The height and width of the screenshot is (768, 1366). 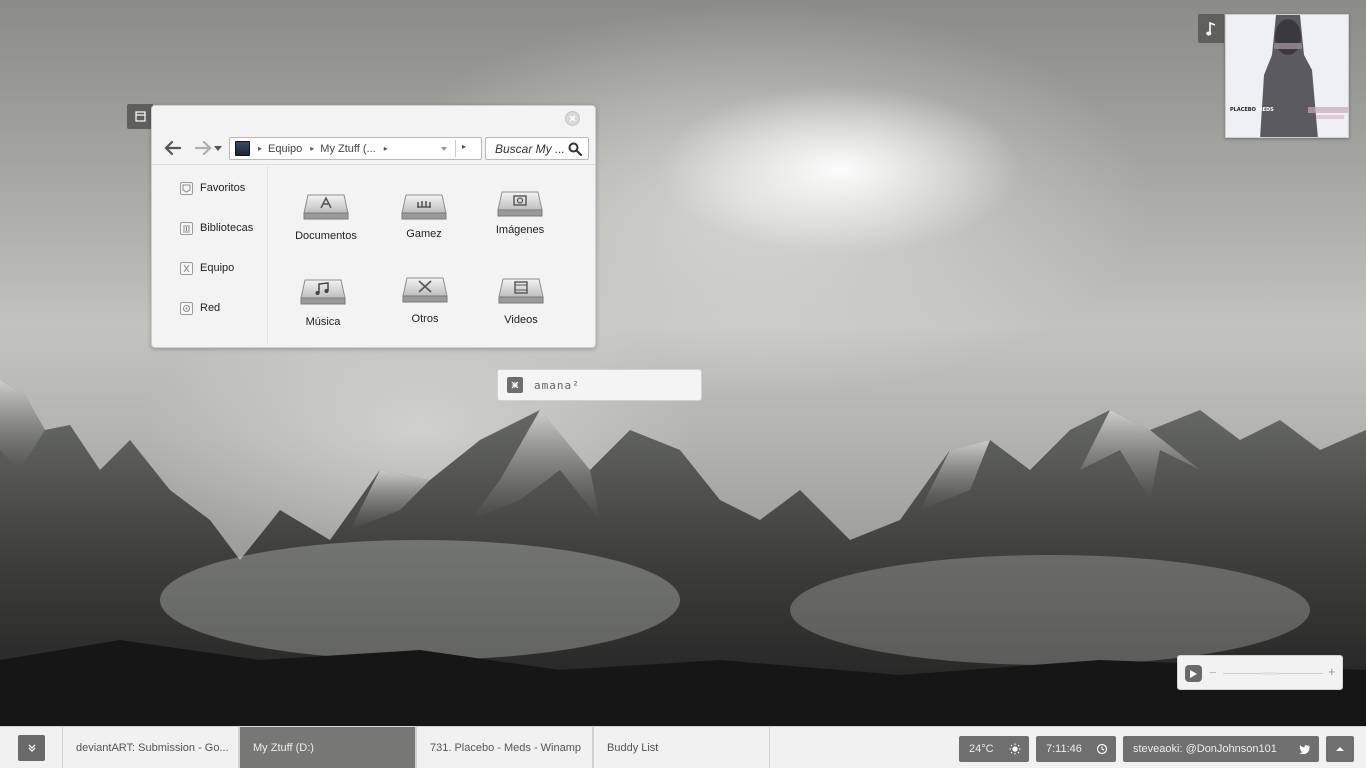 I want to click on sidebar-item-label: Bibliotecas, so click(x=227, y=228).